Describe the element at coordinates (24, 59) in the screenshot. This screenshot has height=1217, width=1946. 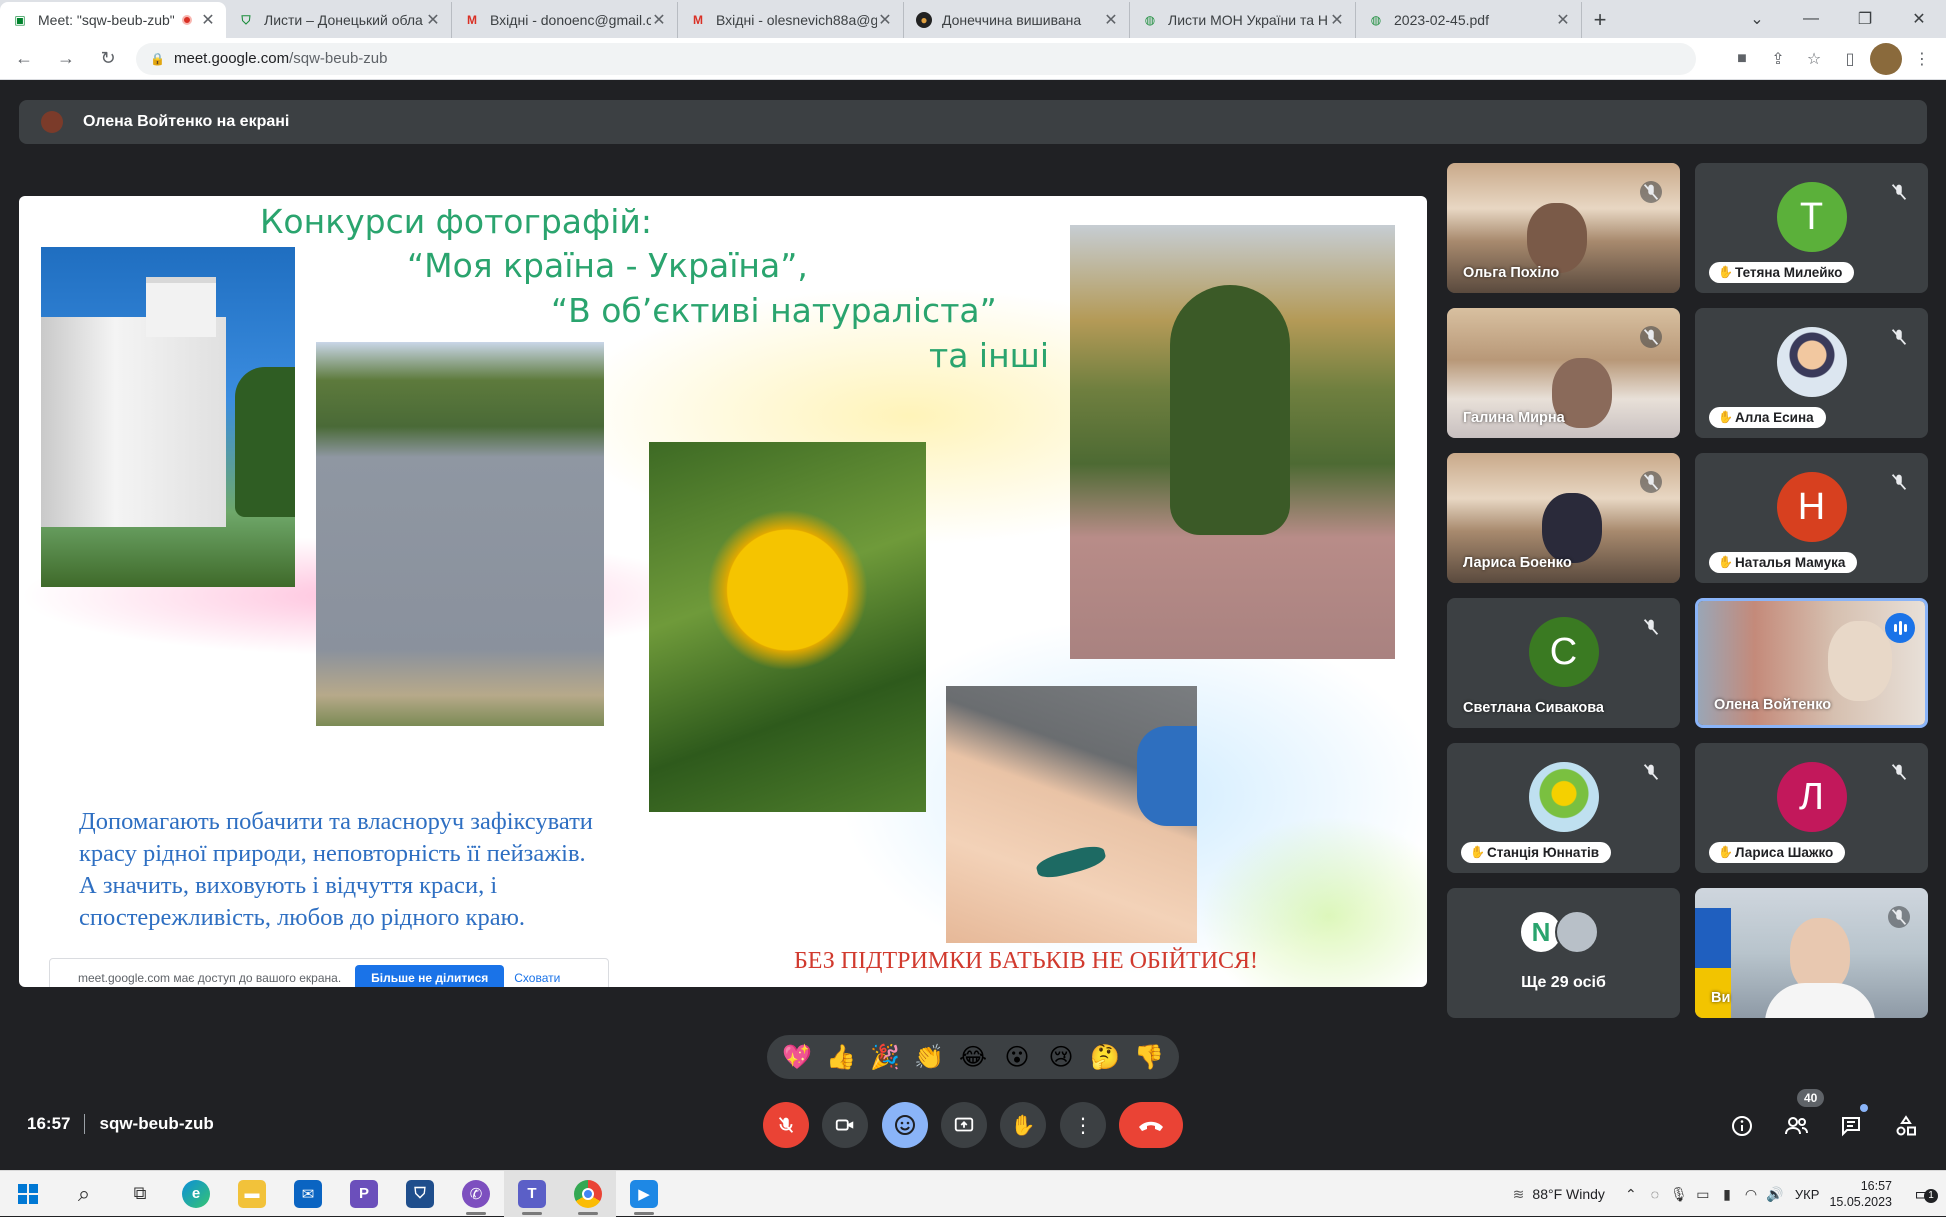
I see `back-icon: ←` at that location.